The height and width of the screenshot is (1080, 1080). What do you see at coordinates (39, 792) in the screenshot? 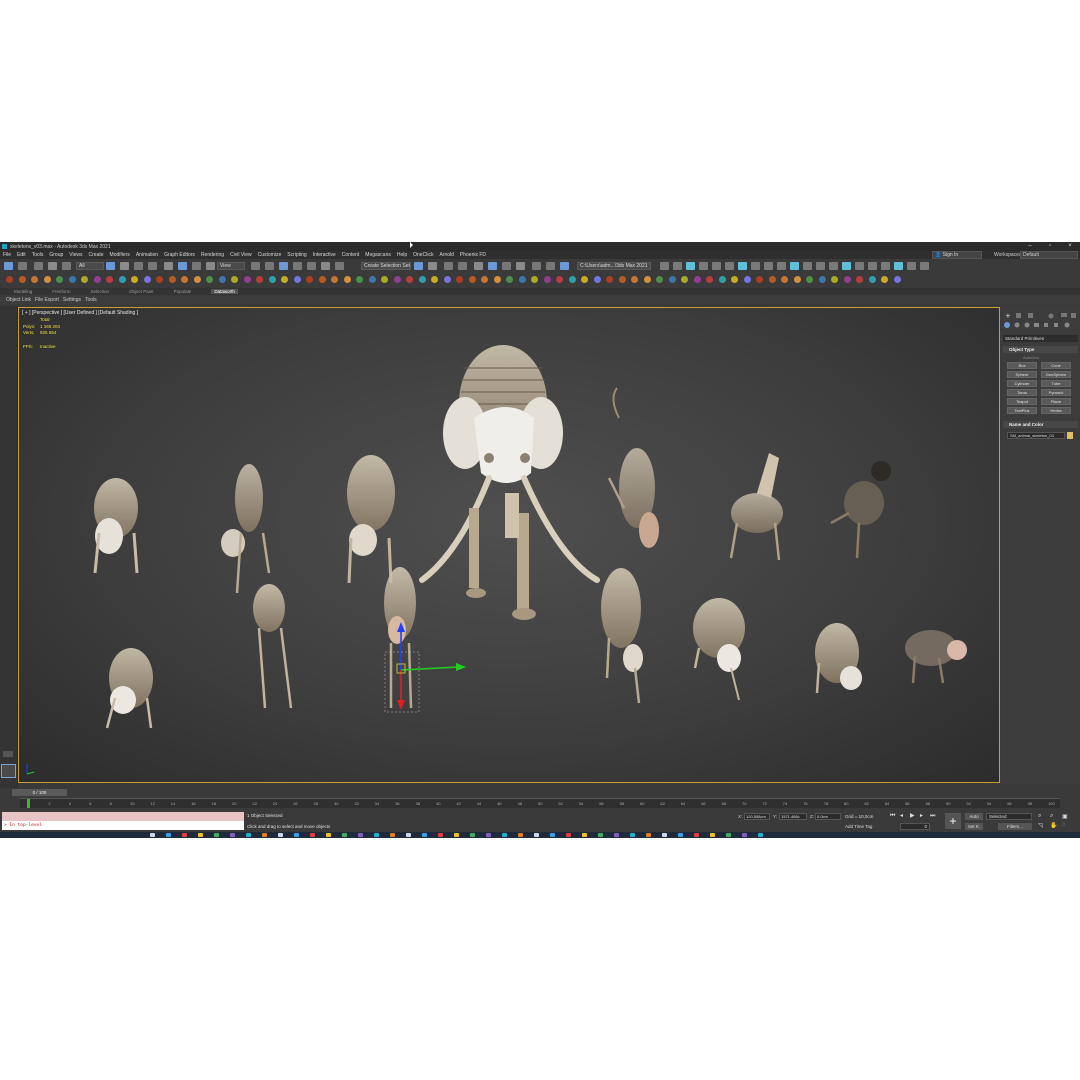
I see `time-slider: 0 / 100` at bounding box center [39, 792].